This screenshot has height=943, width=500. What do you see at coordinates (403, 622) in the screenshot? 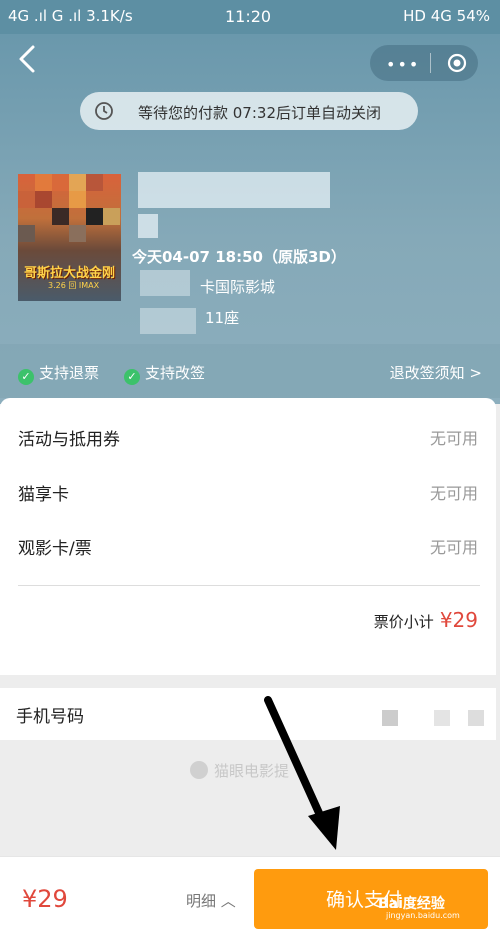
I see `subtotal-label: 票价小计` at bounding box center [403, 622].